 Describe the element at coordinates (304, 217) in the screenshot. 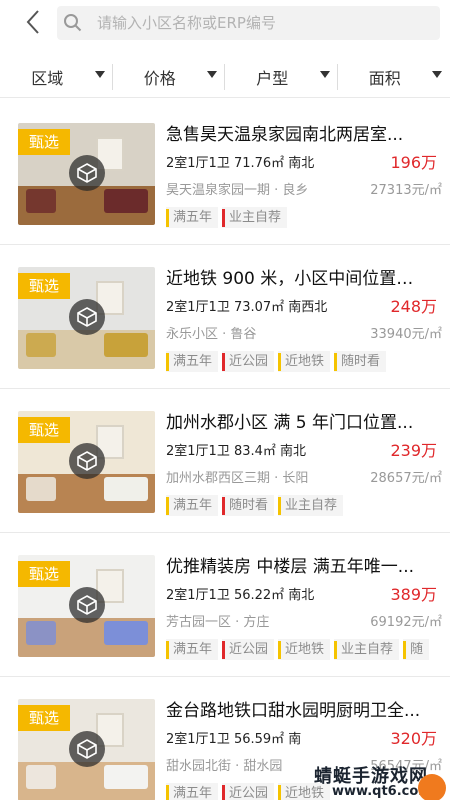

I see `tag-row: 满五年 业主自荐` at that location.